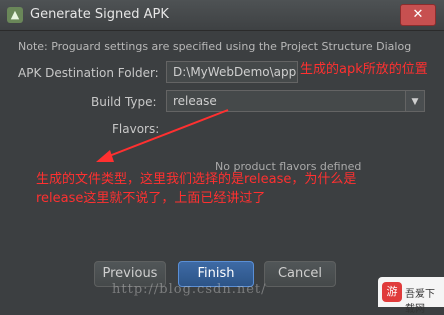 The width and height of the screenshot is (444, 315). I want to click on cancel-button: Cancel, so click(300, 274).